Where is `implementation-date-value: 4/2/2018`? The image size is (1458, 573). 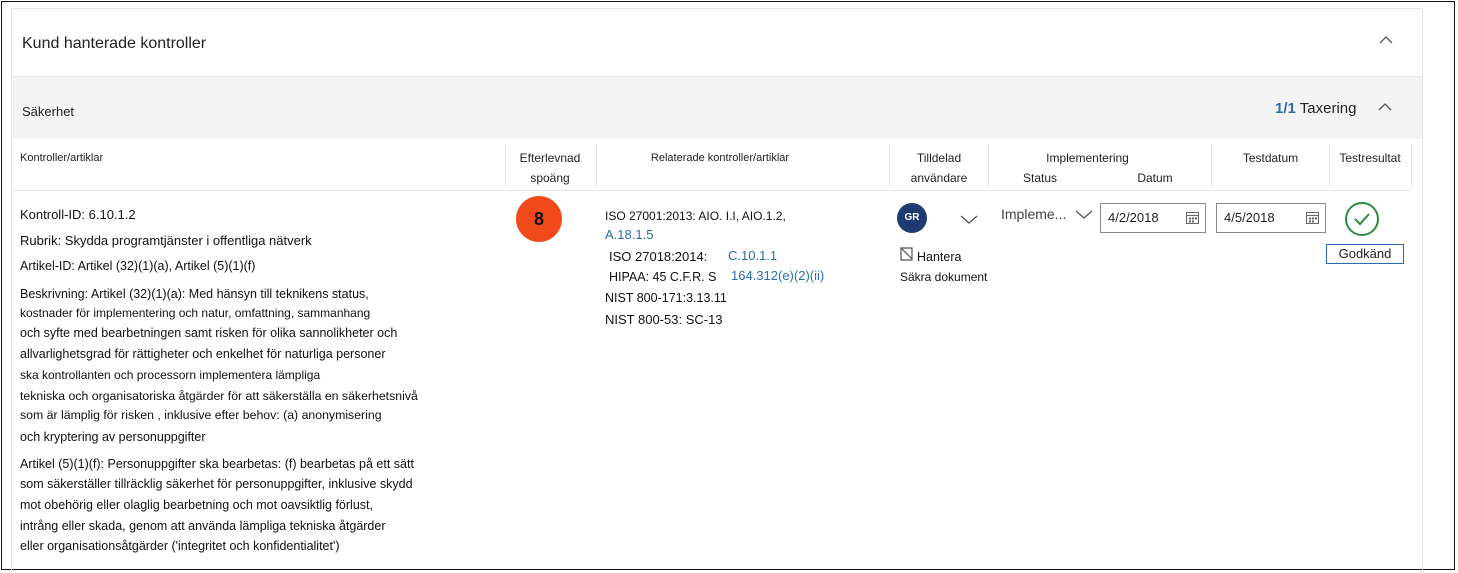 implementation-date-value: 4/2/2018 is located at coordinates (1133, 217).